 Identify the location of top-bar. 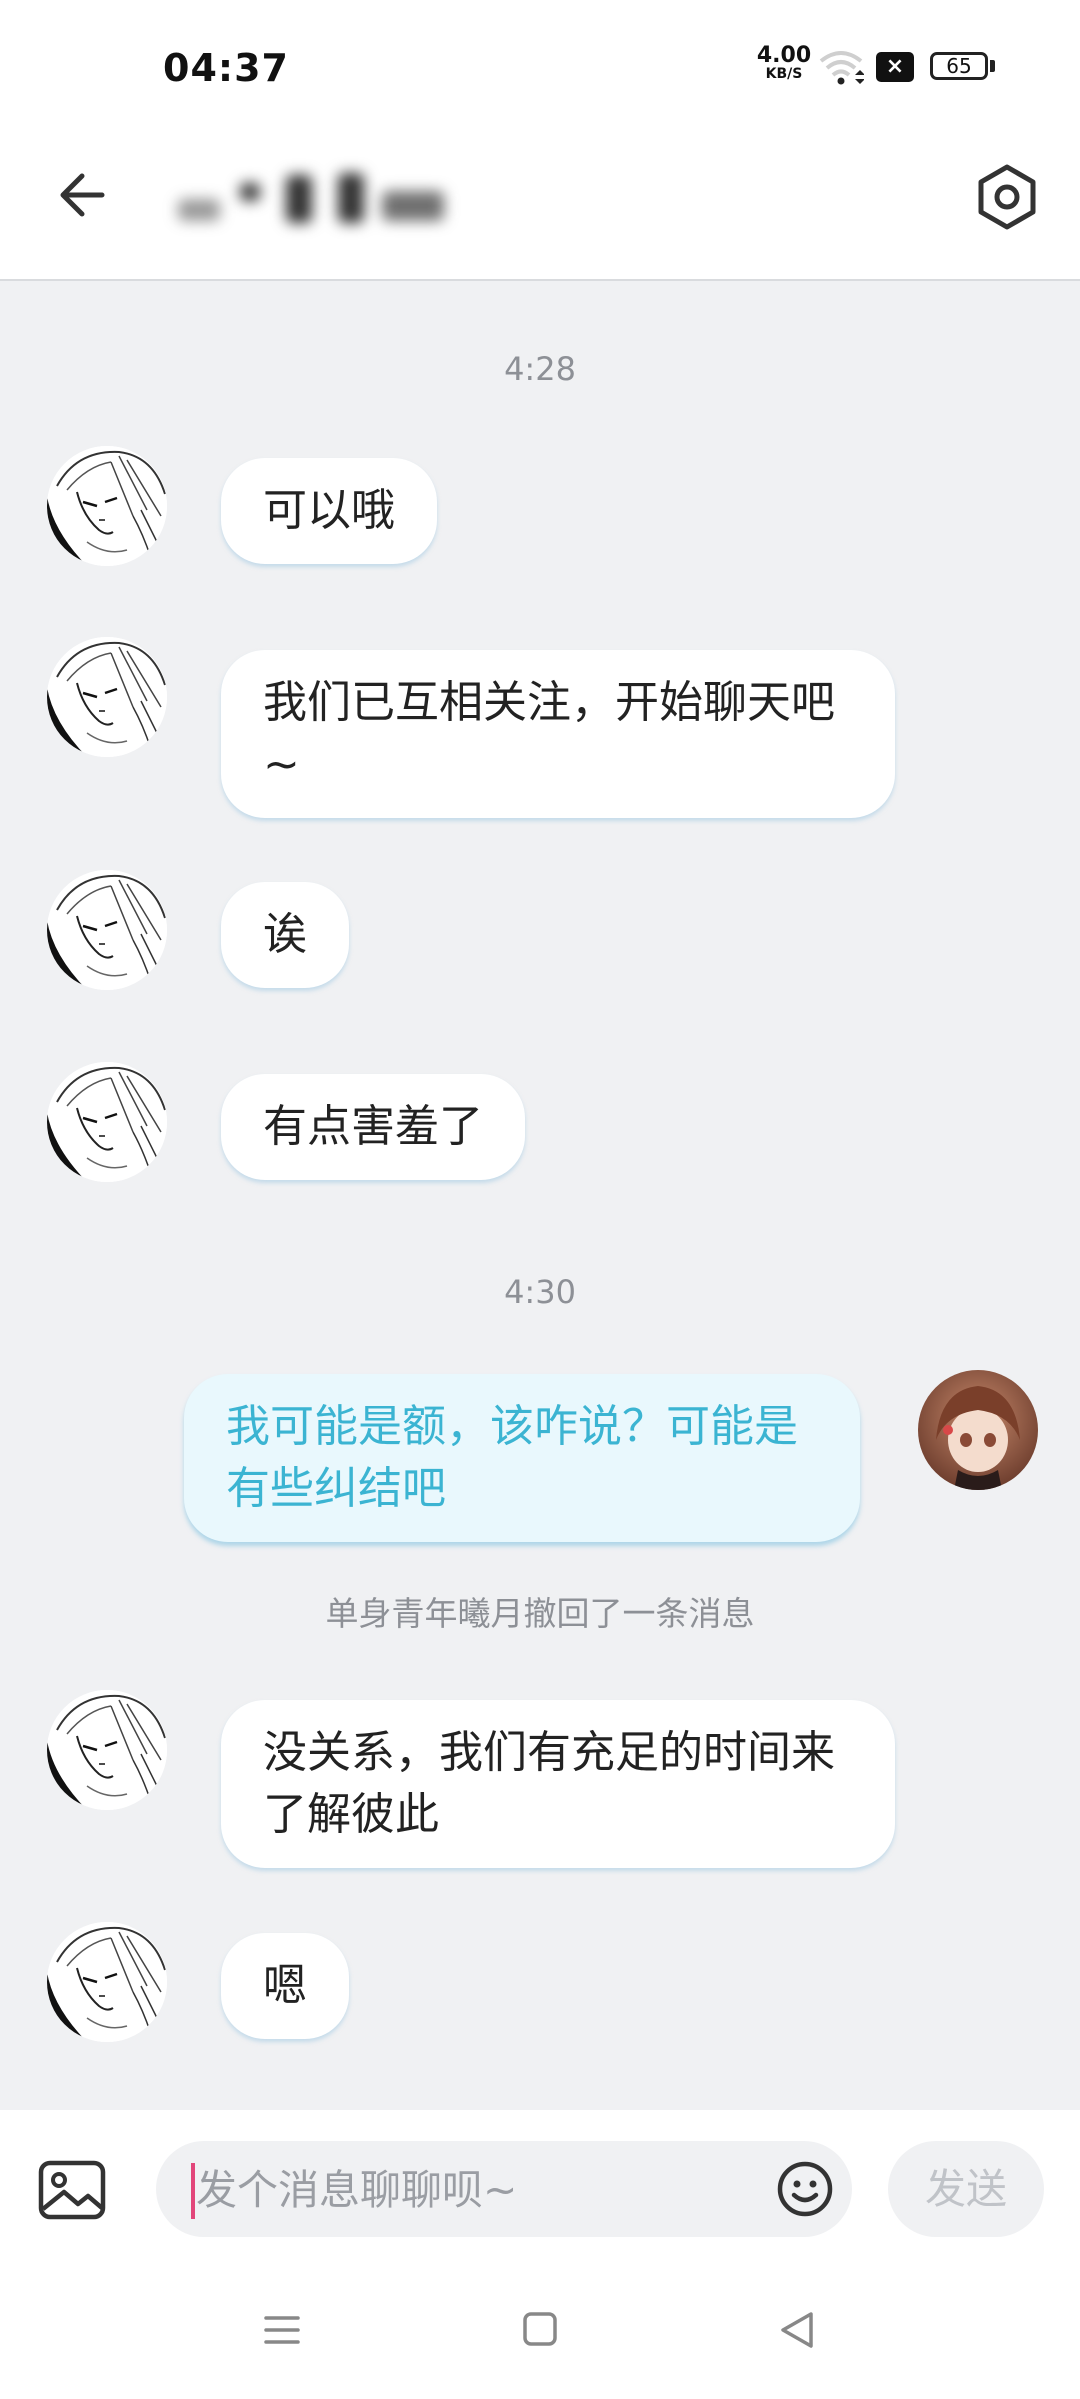
(540, 208).